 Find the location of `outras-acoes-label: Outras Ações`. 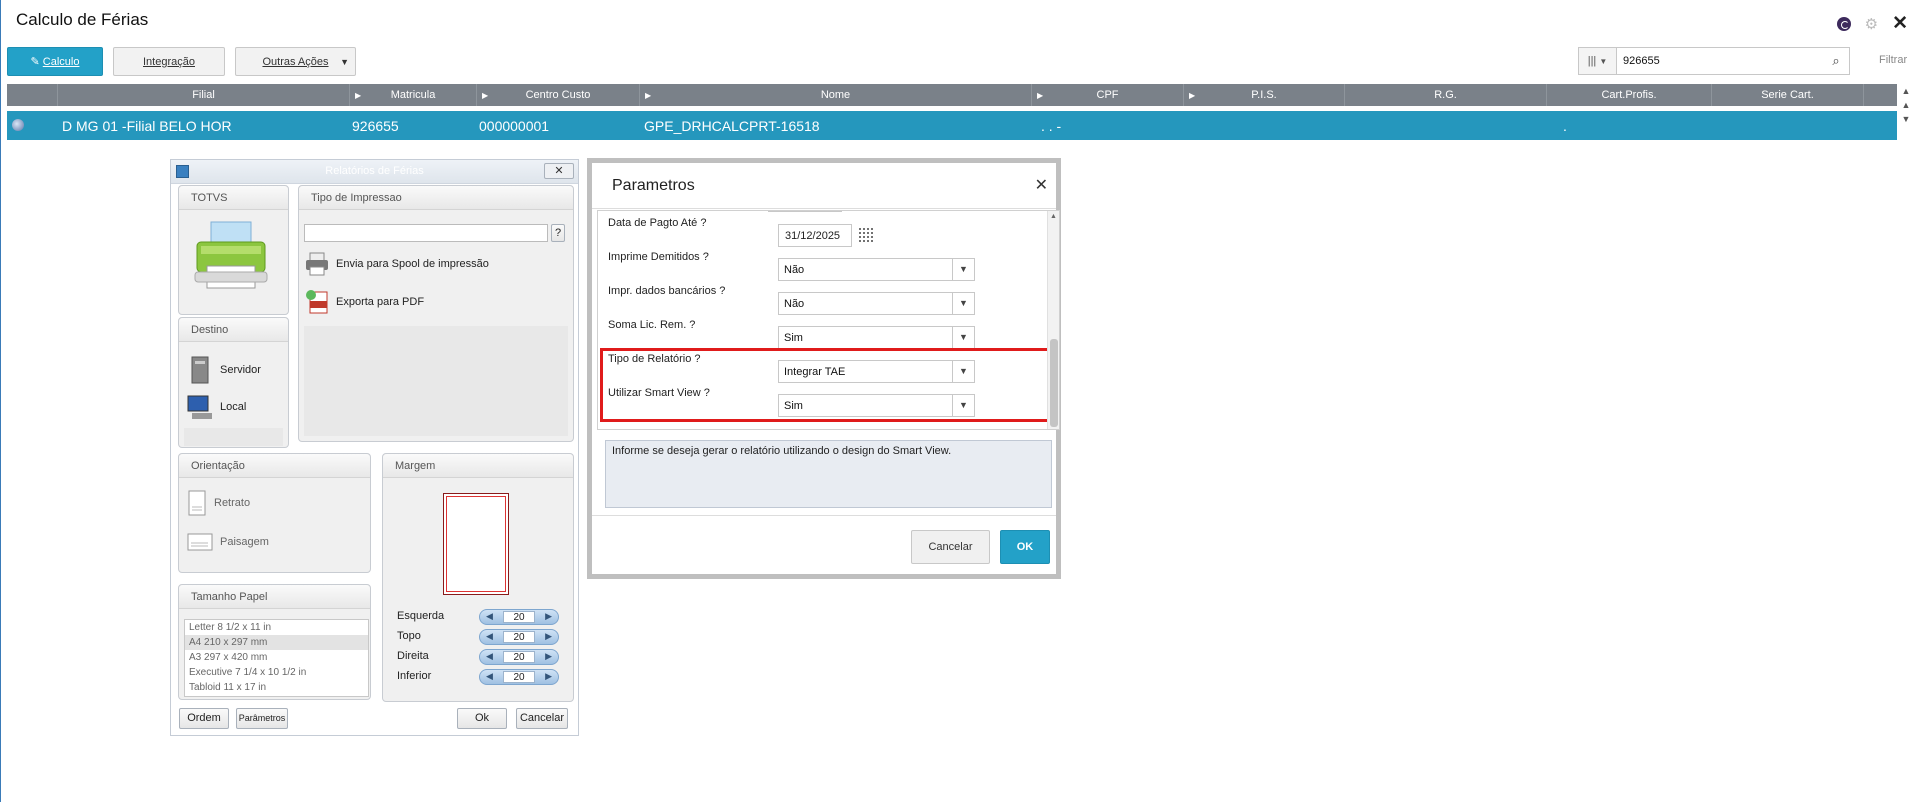

outras-acoes-label: Outras Ações is located at coordinates (295, 61).